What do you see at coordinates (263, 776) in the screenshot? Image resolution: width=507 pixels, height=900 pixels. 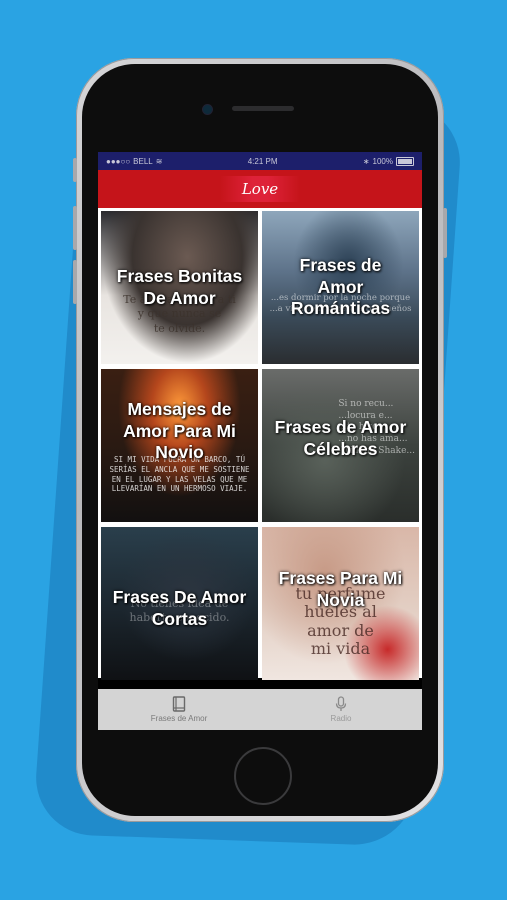 I see `home-button` at bounding box center [263, 776].